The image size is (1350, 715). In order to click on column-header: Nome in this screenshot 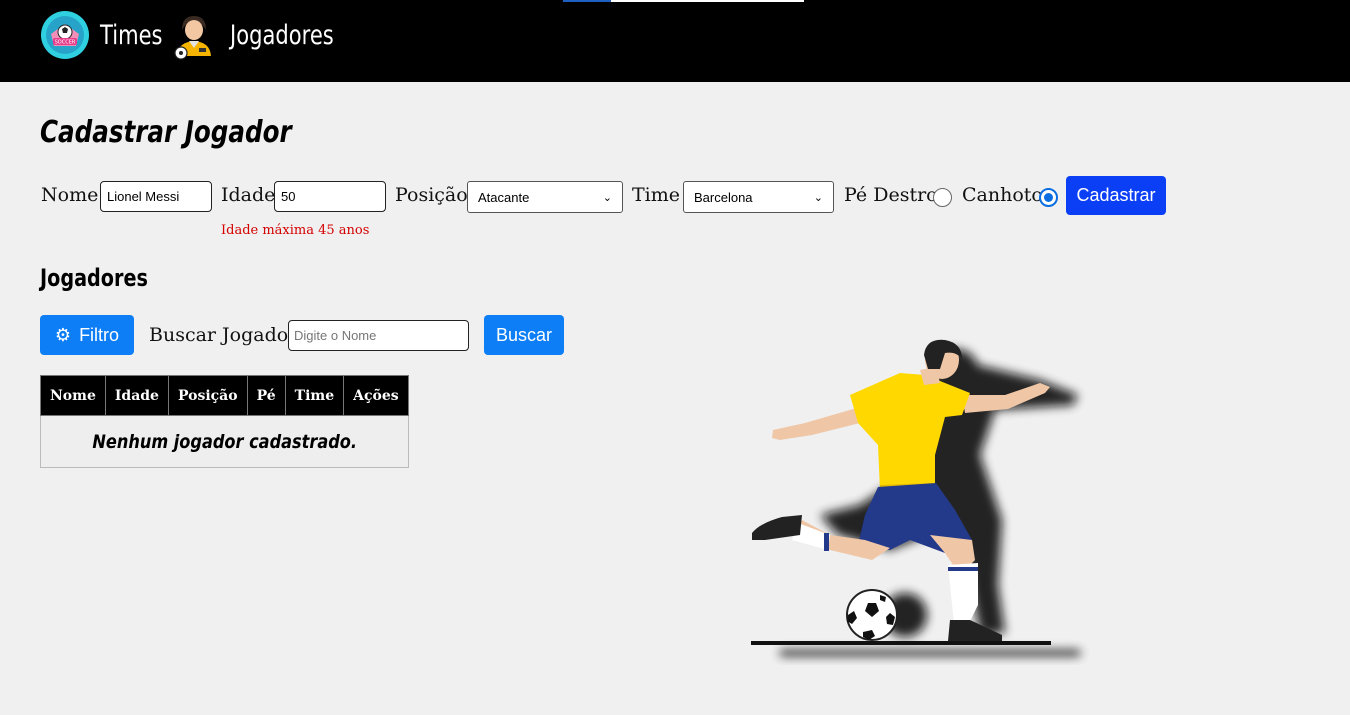, I will do `click(73, 395)`.